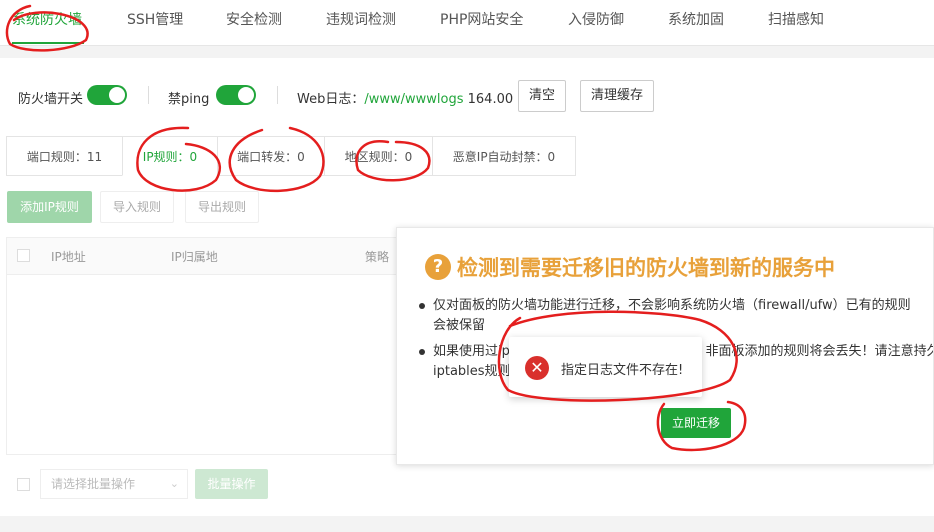 This screenshot has height=532, width=934. I want to click on tab-region-rules: 地区规则：0, so click(378, 156).